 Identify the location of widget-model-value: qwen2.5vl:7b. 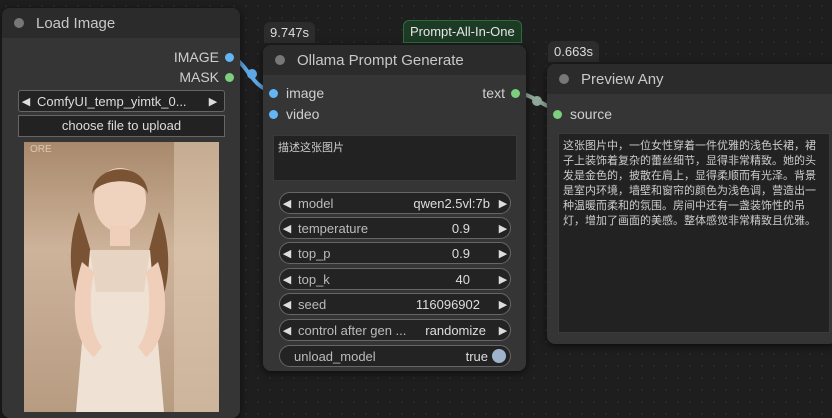
(451, 203).